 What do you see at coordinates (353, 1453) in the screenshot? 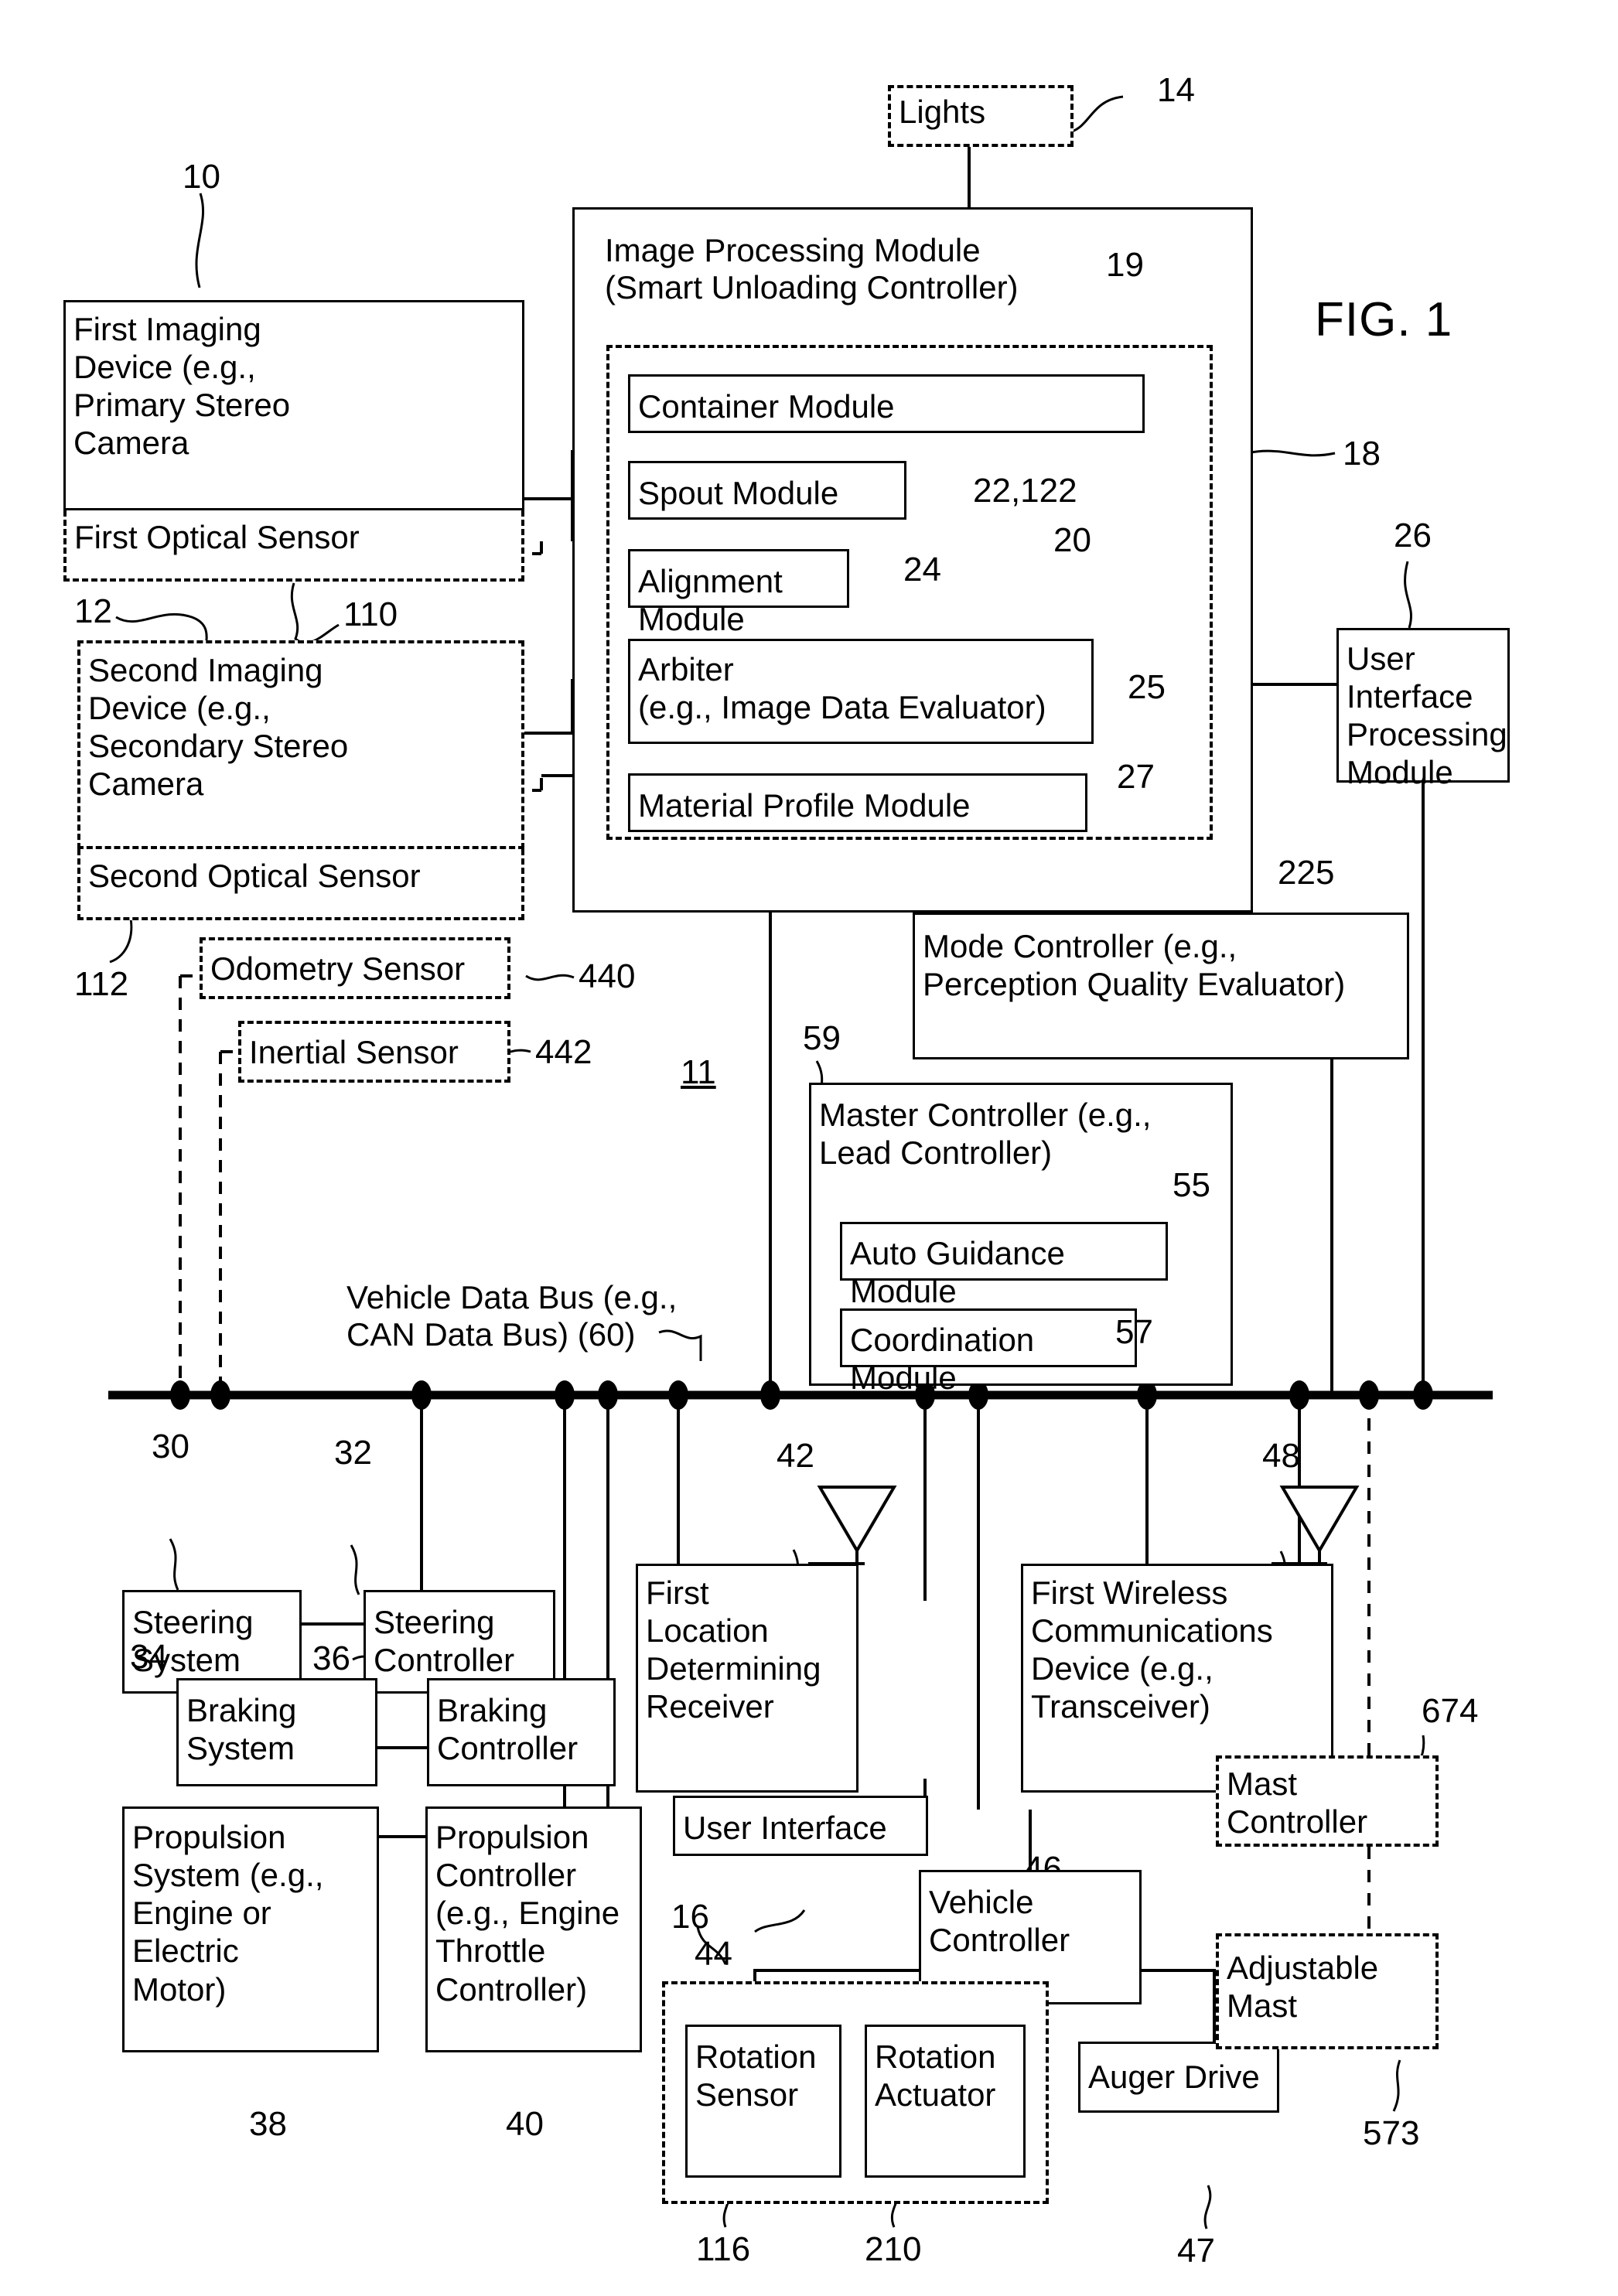
I see `ref-32: 32` at bounding box center [353, 1453].